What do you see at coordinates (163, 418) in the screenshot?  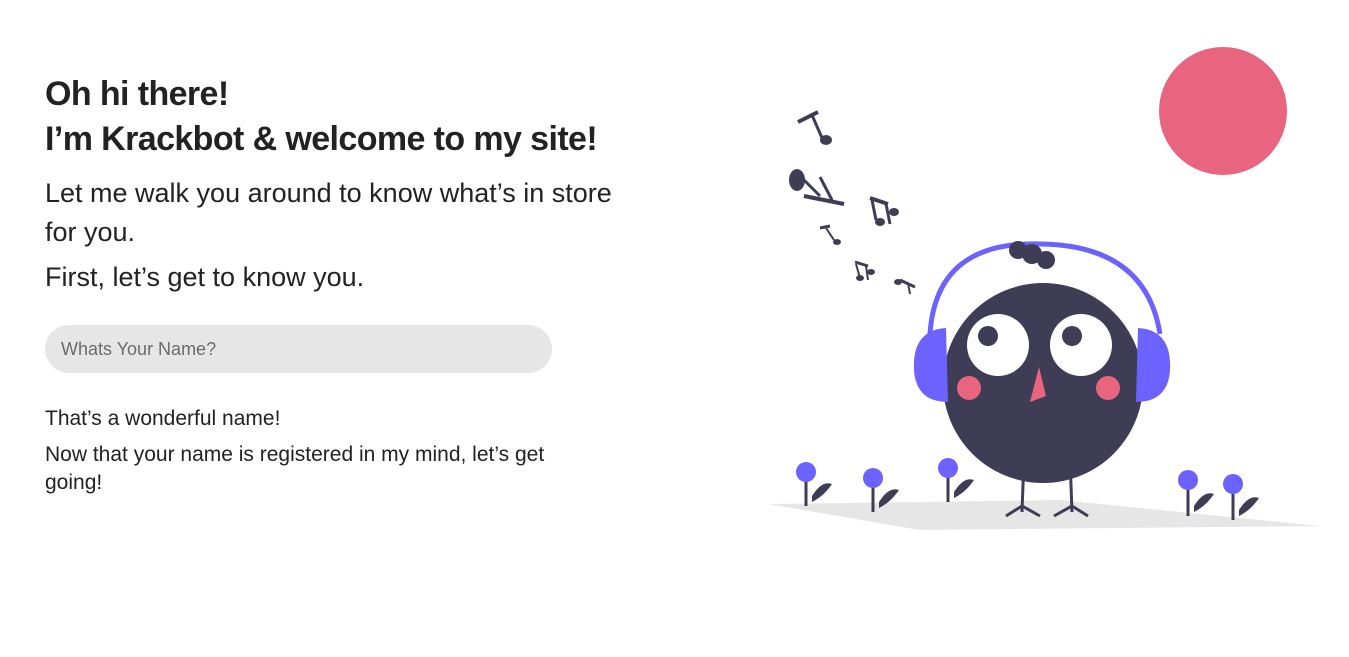 I see `response-text: That’s a wonderful name!` at bounding box center [163, 418].